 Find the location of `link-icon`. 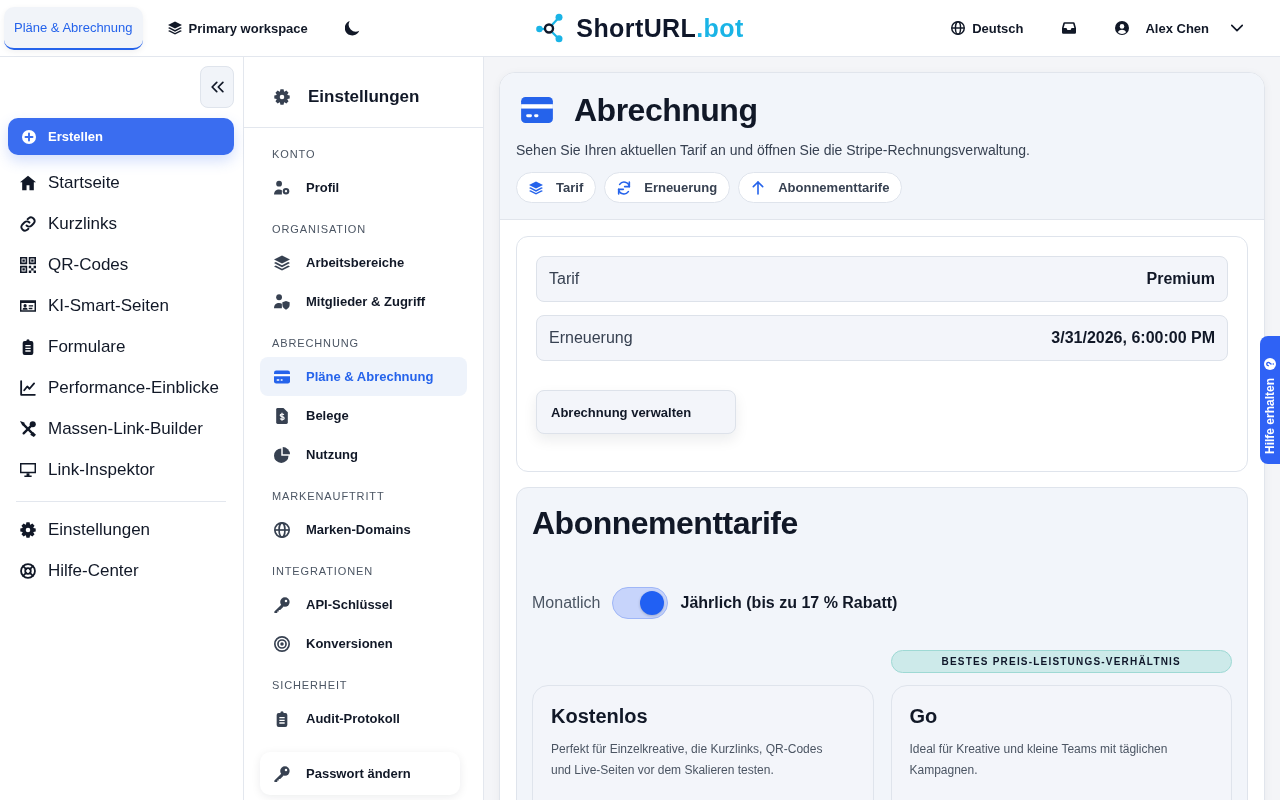

link-icon is located at coordinates (28, 223).